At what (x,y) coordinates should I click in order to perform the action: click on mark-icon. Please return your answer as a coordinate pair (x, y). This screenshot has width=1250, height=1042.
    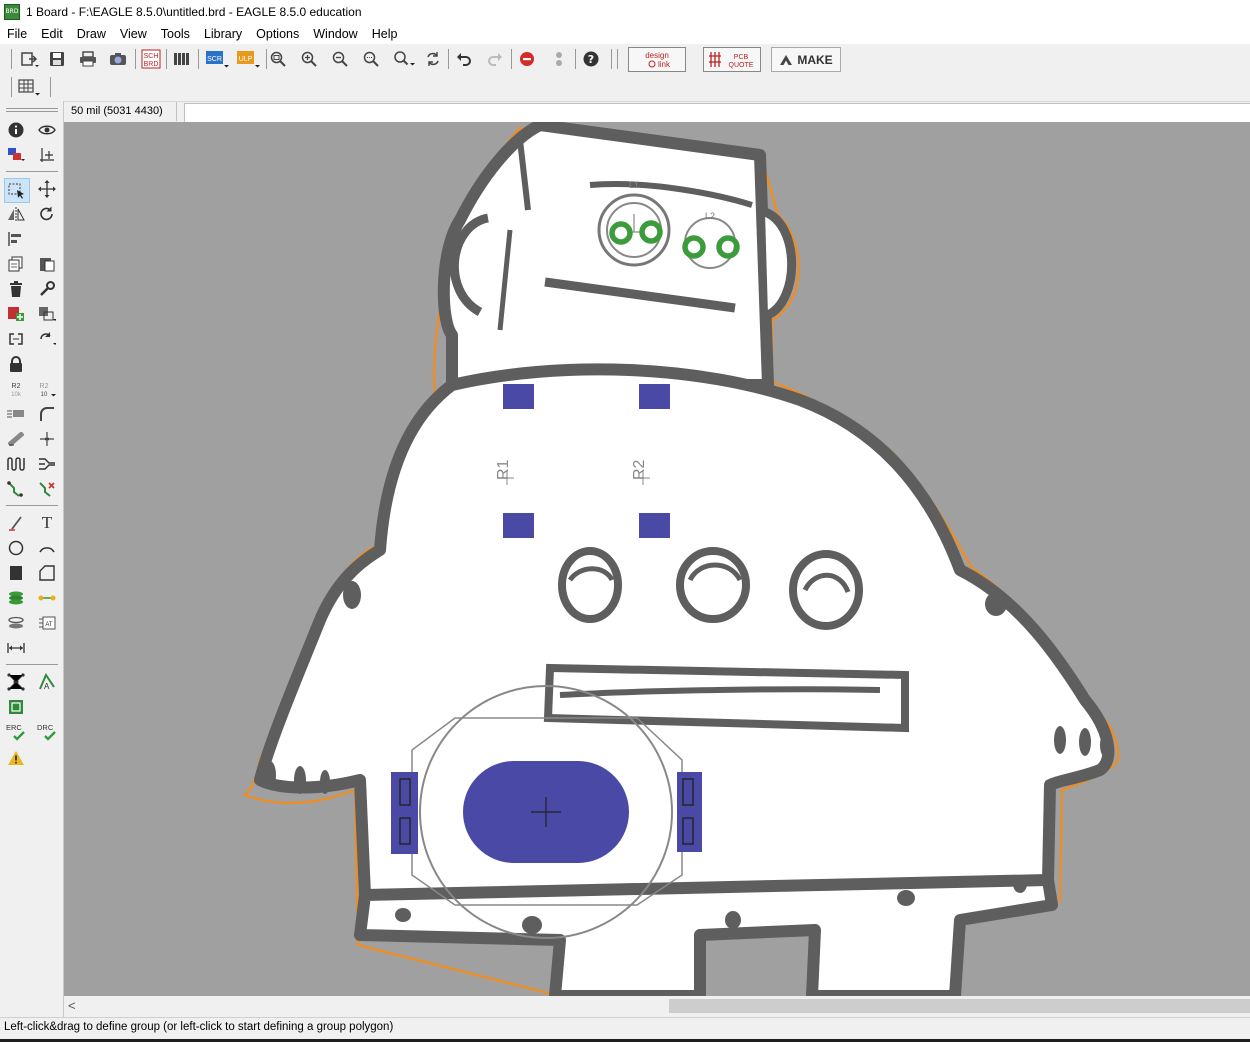
    Looking at the image, I should click on (47, 155).